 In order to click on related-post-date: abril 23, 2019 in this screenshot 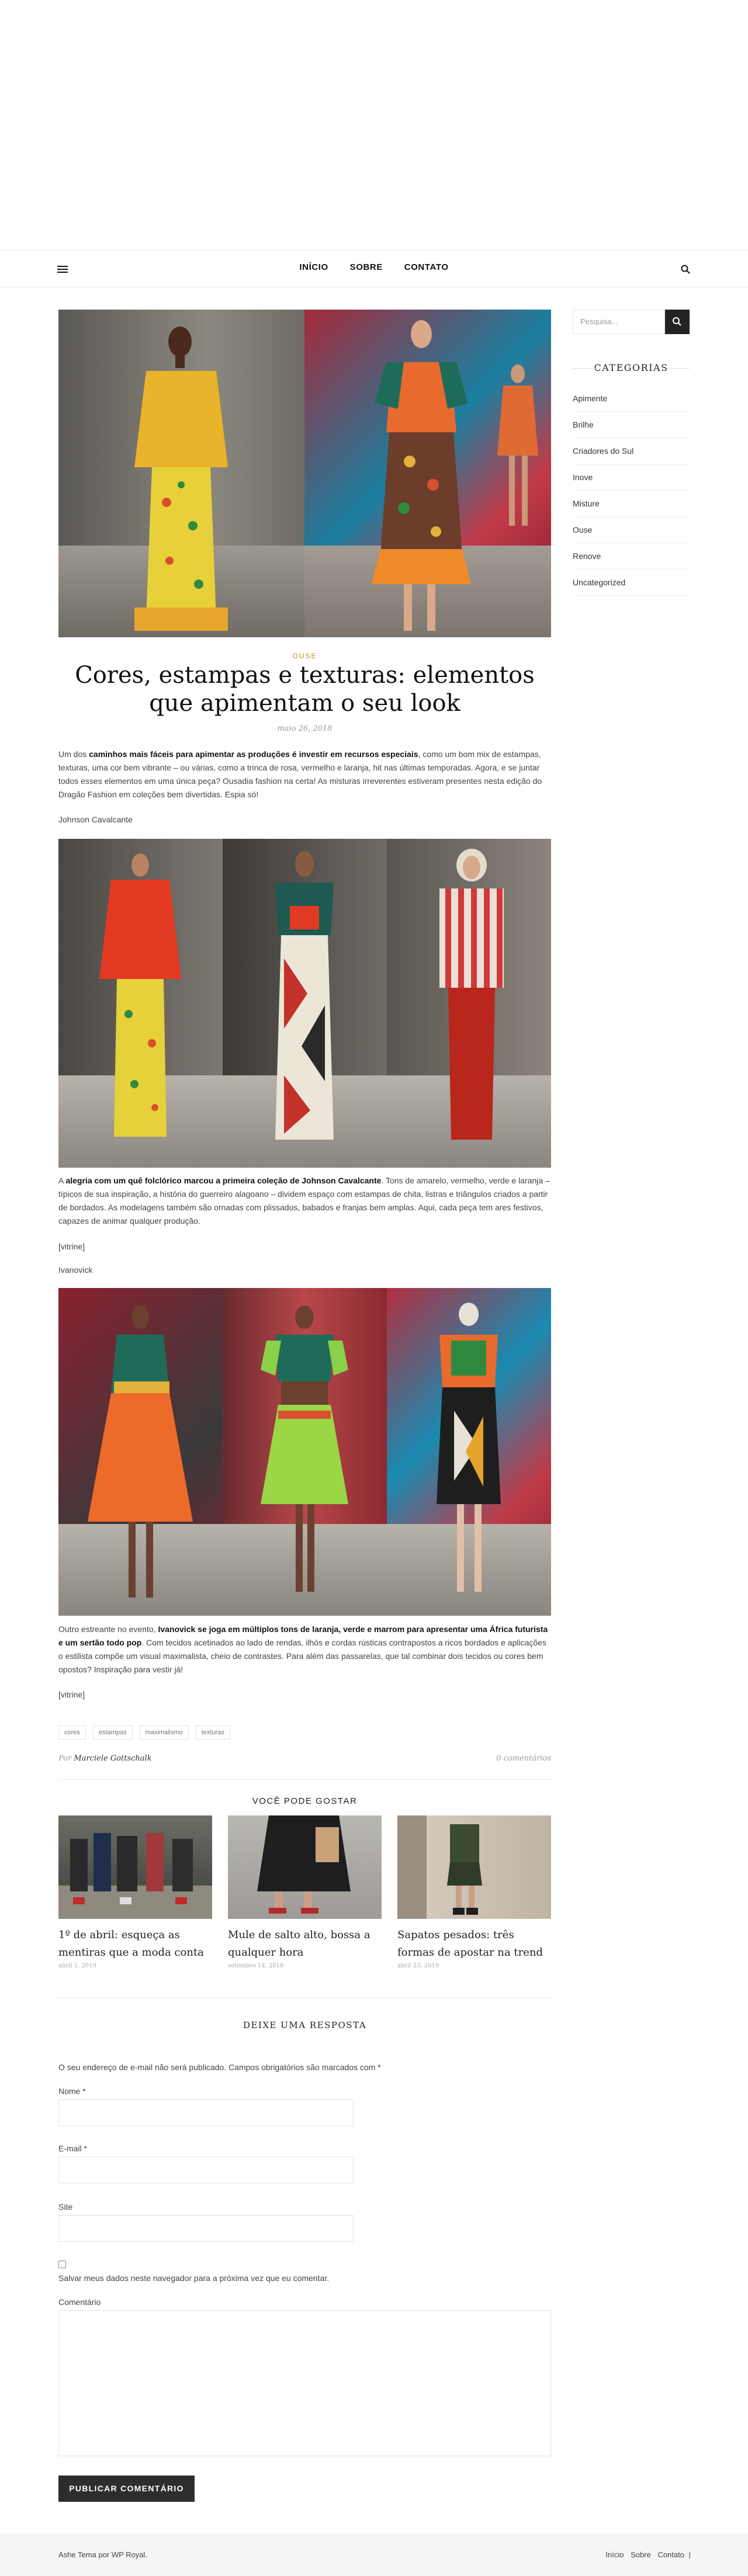, I will do `click(418, 1966)`.